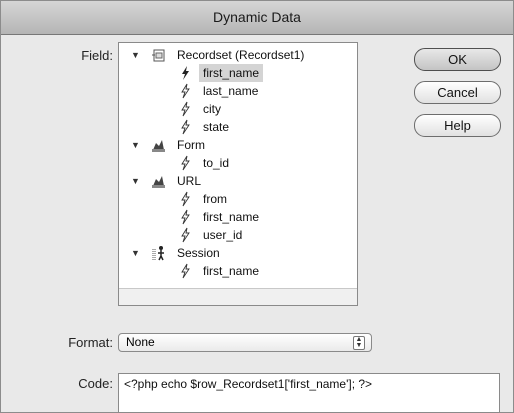 Image resolution: width=514 pixels, height=413 pixels. Describe the element at coordinates (97, 55) in the screenshot. I see `field-label: Field:` at that location.